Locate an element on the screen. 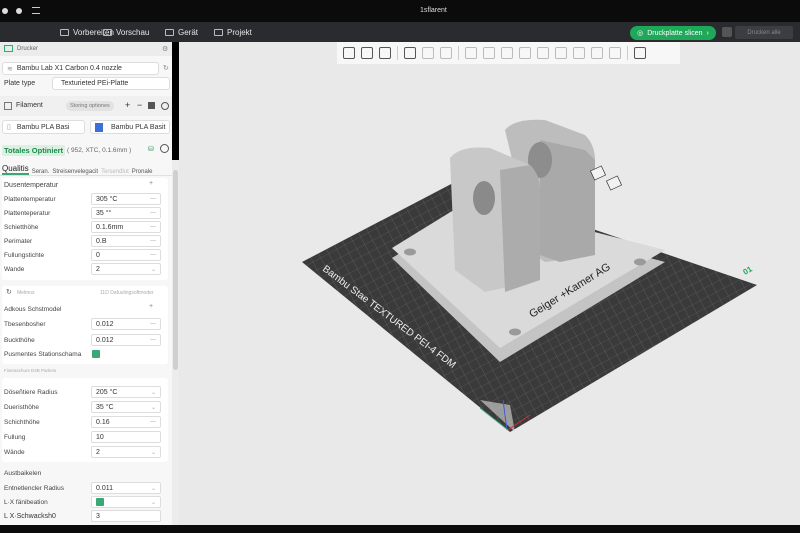  lug-hole is located at coordinates (484, 198).